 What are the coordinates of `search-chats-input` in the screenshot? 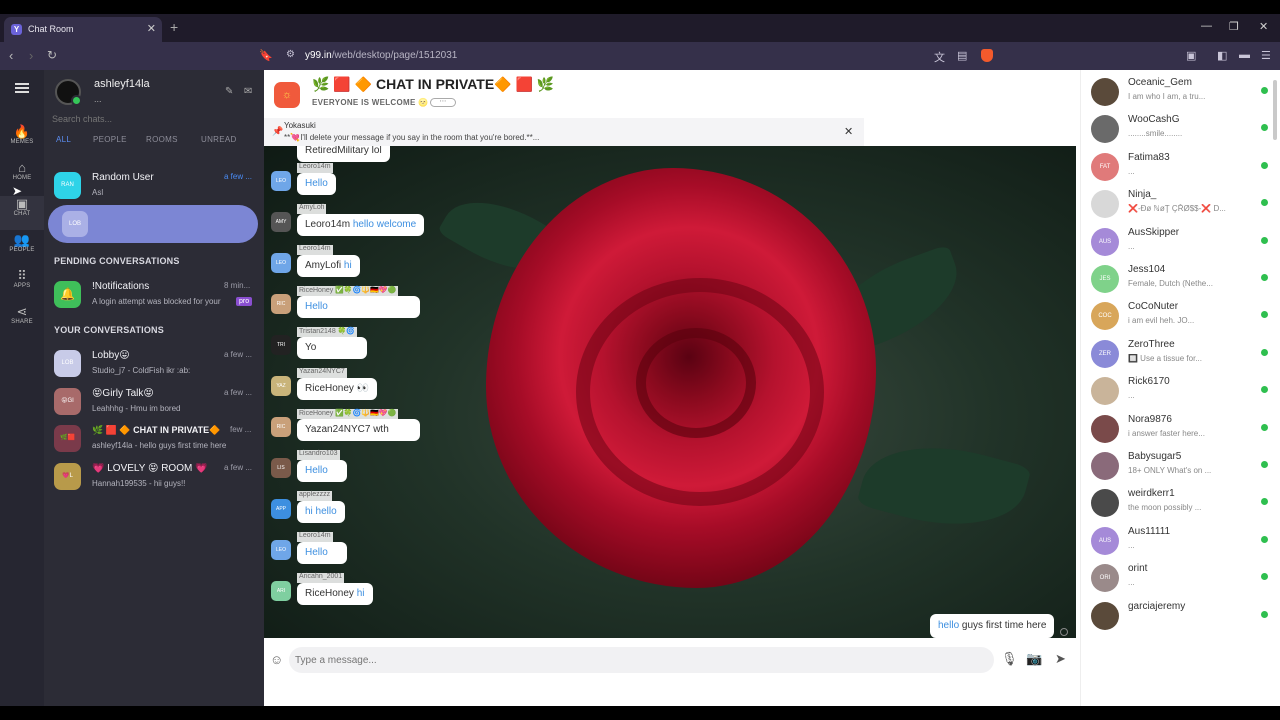 It's located at (152, 119).